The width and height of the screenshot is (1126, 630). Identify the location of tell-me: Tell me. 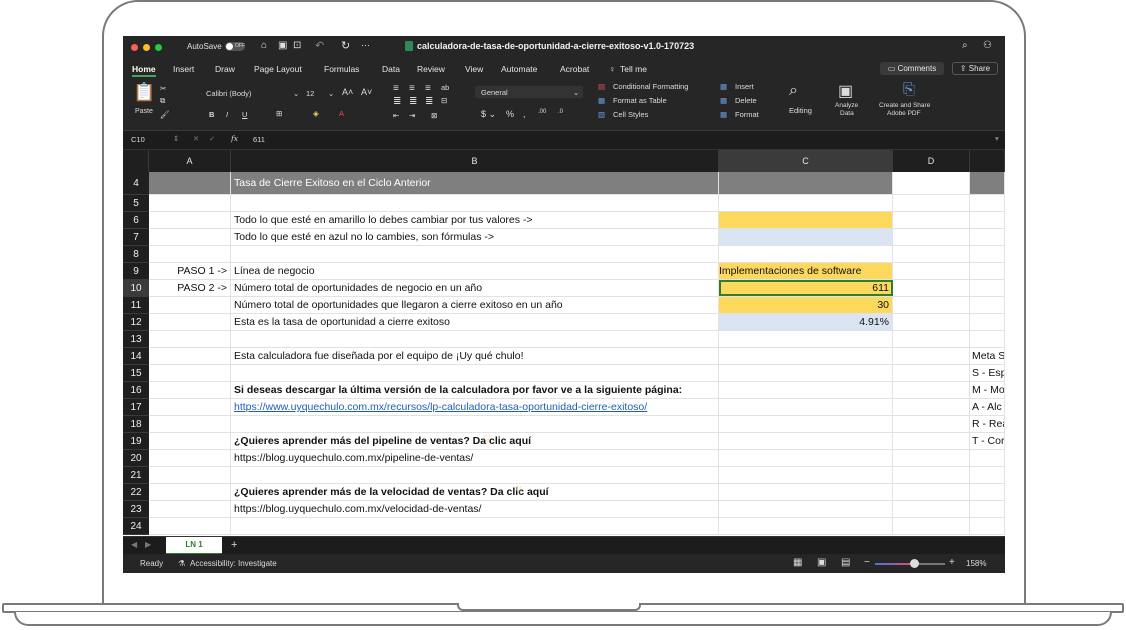
(633, 69).